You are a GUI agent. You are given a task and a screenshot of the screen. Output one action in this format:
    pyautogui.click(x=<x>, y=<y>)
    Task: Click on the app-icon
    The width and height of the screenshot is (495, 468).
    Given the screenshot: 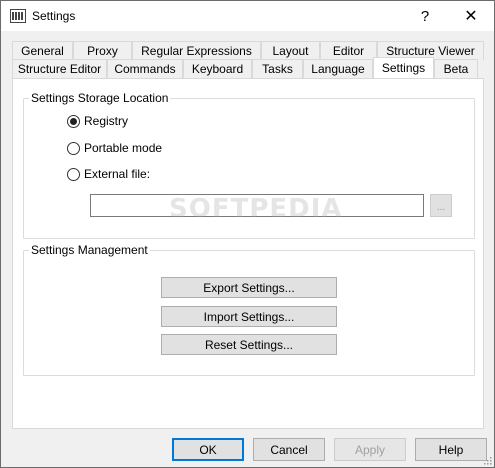 What is the action you would take?
    pyautogui.click(x=18, y=16)
    